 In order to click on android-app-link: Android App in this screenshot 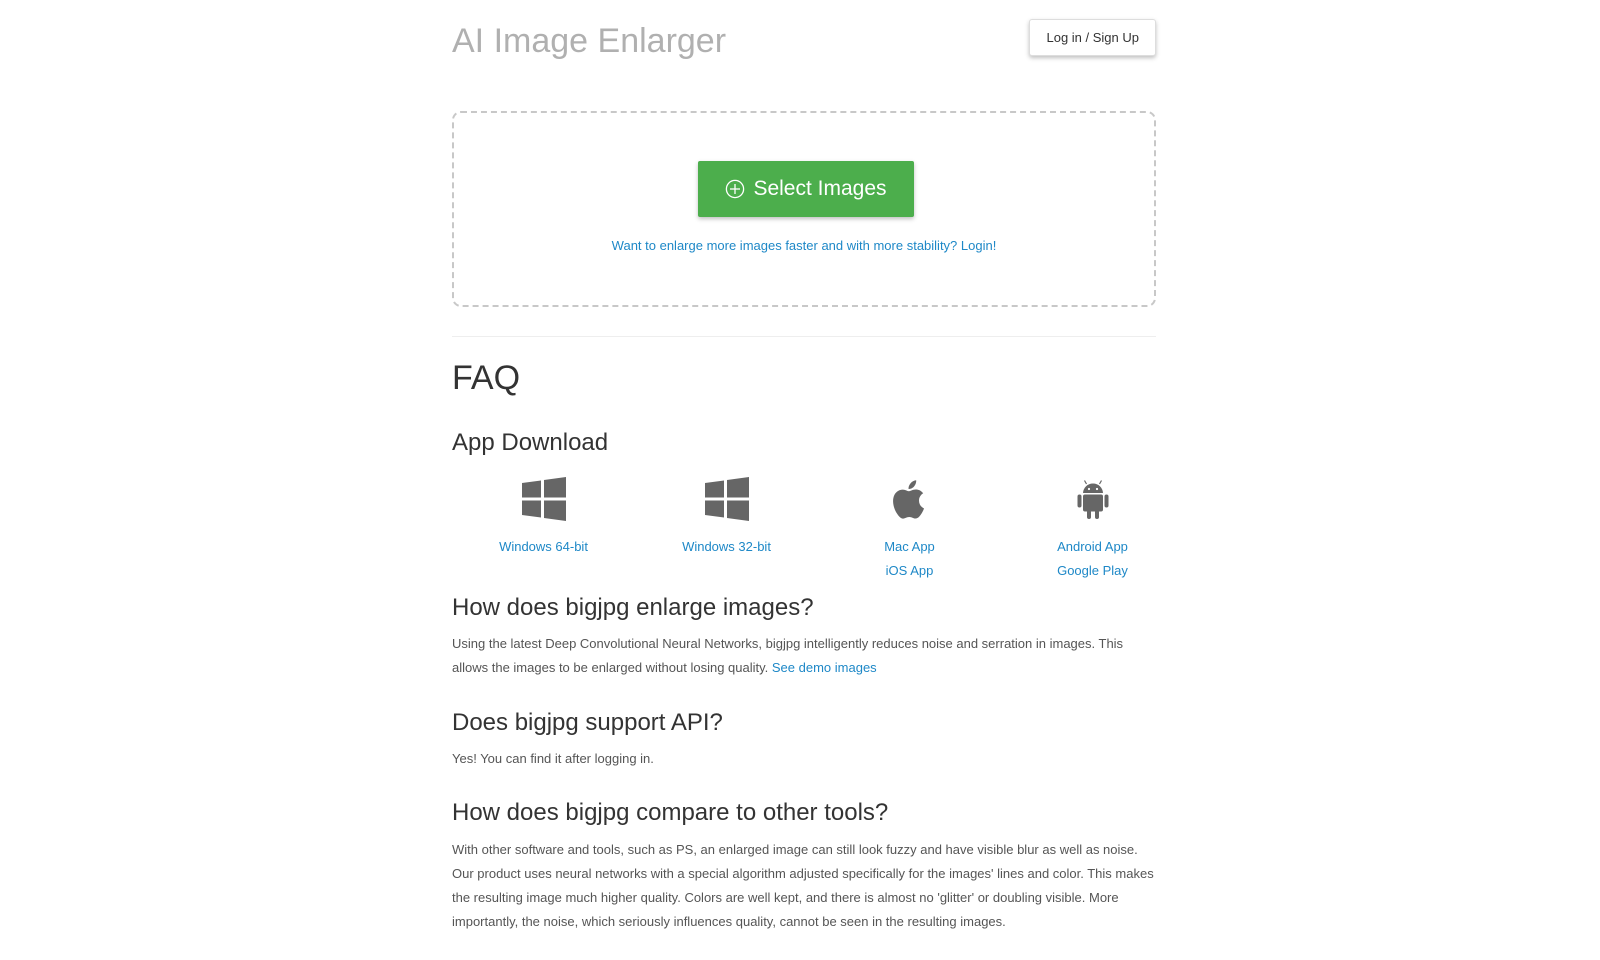, I will do `click(1092, 547)`.